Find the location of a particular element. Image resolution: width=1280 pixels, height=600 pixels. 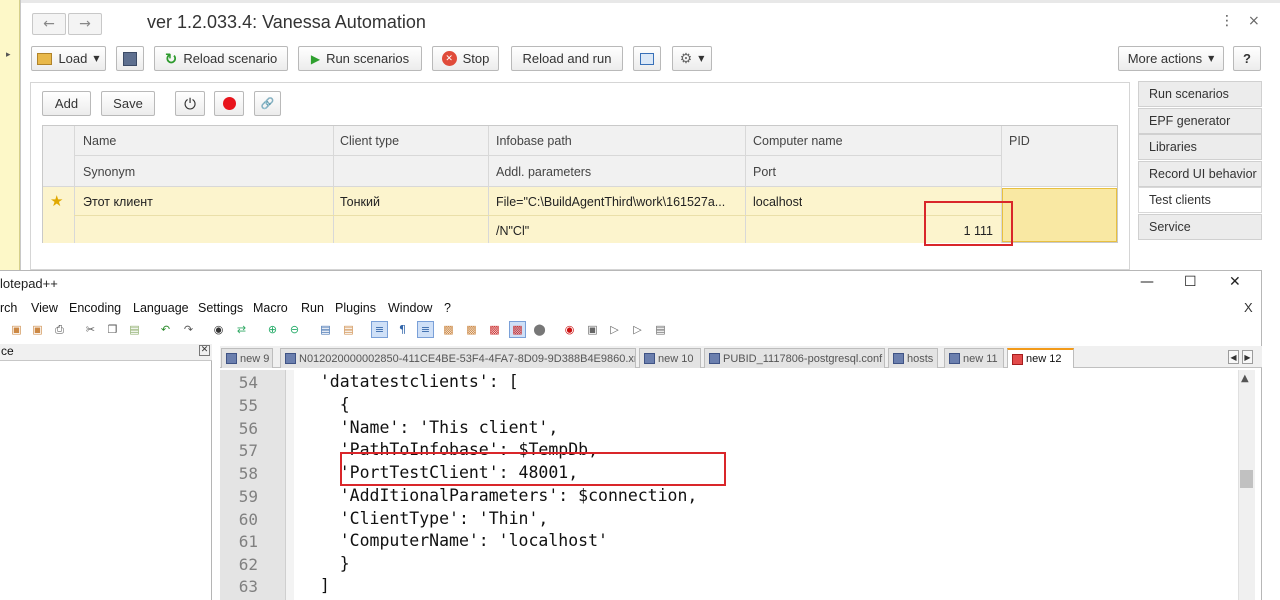

side-tab-libraries: Libraries is located at coordinates (1200, 147).